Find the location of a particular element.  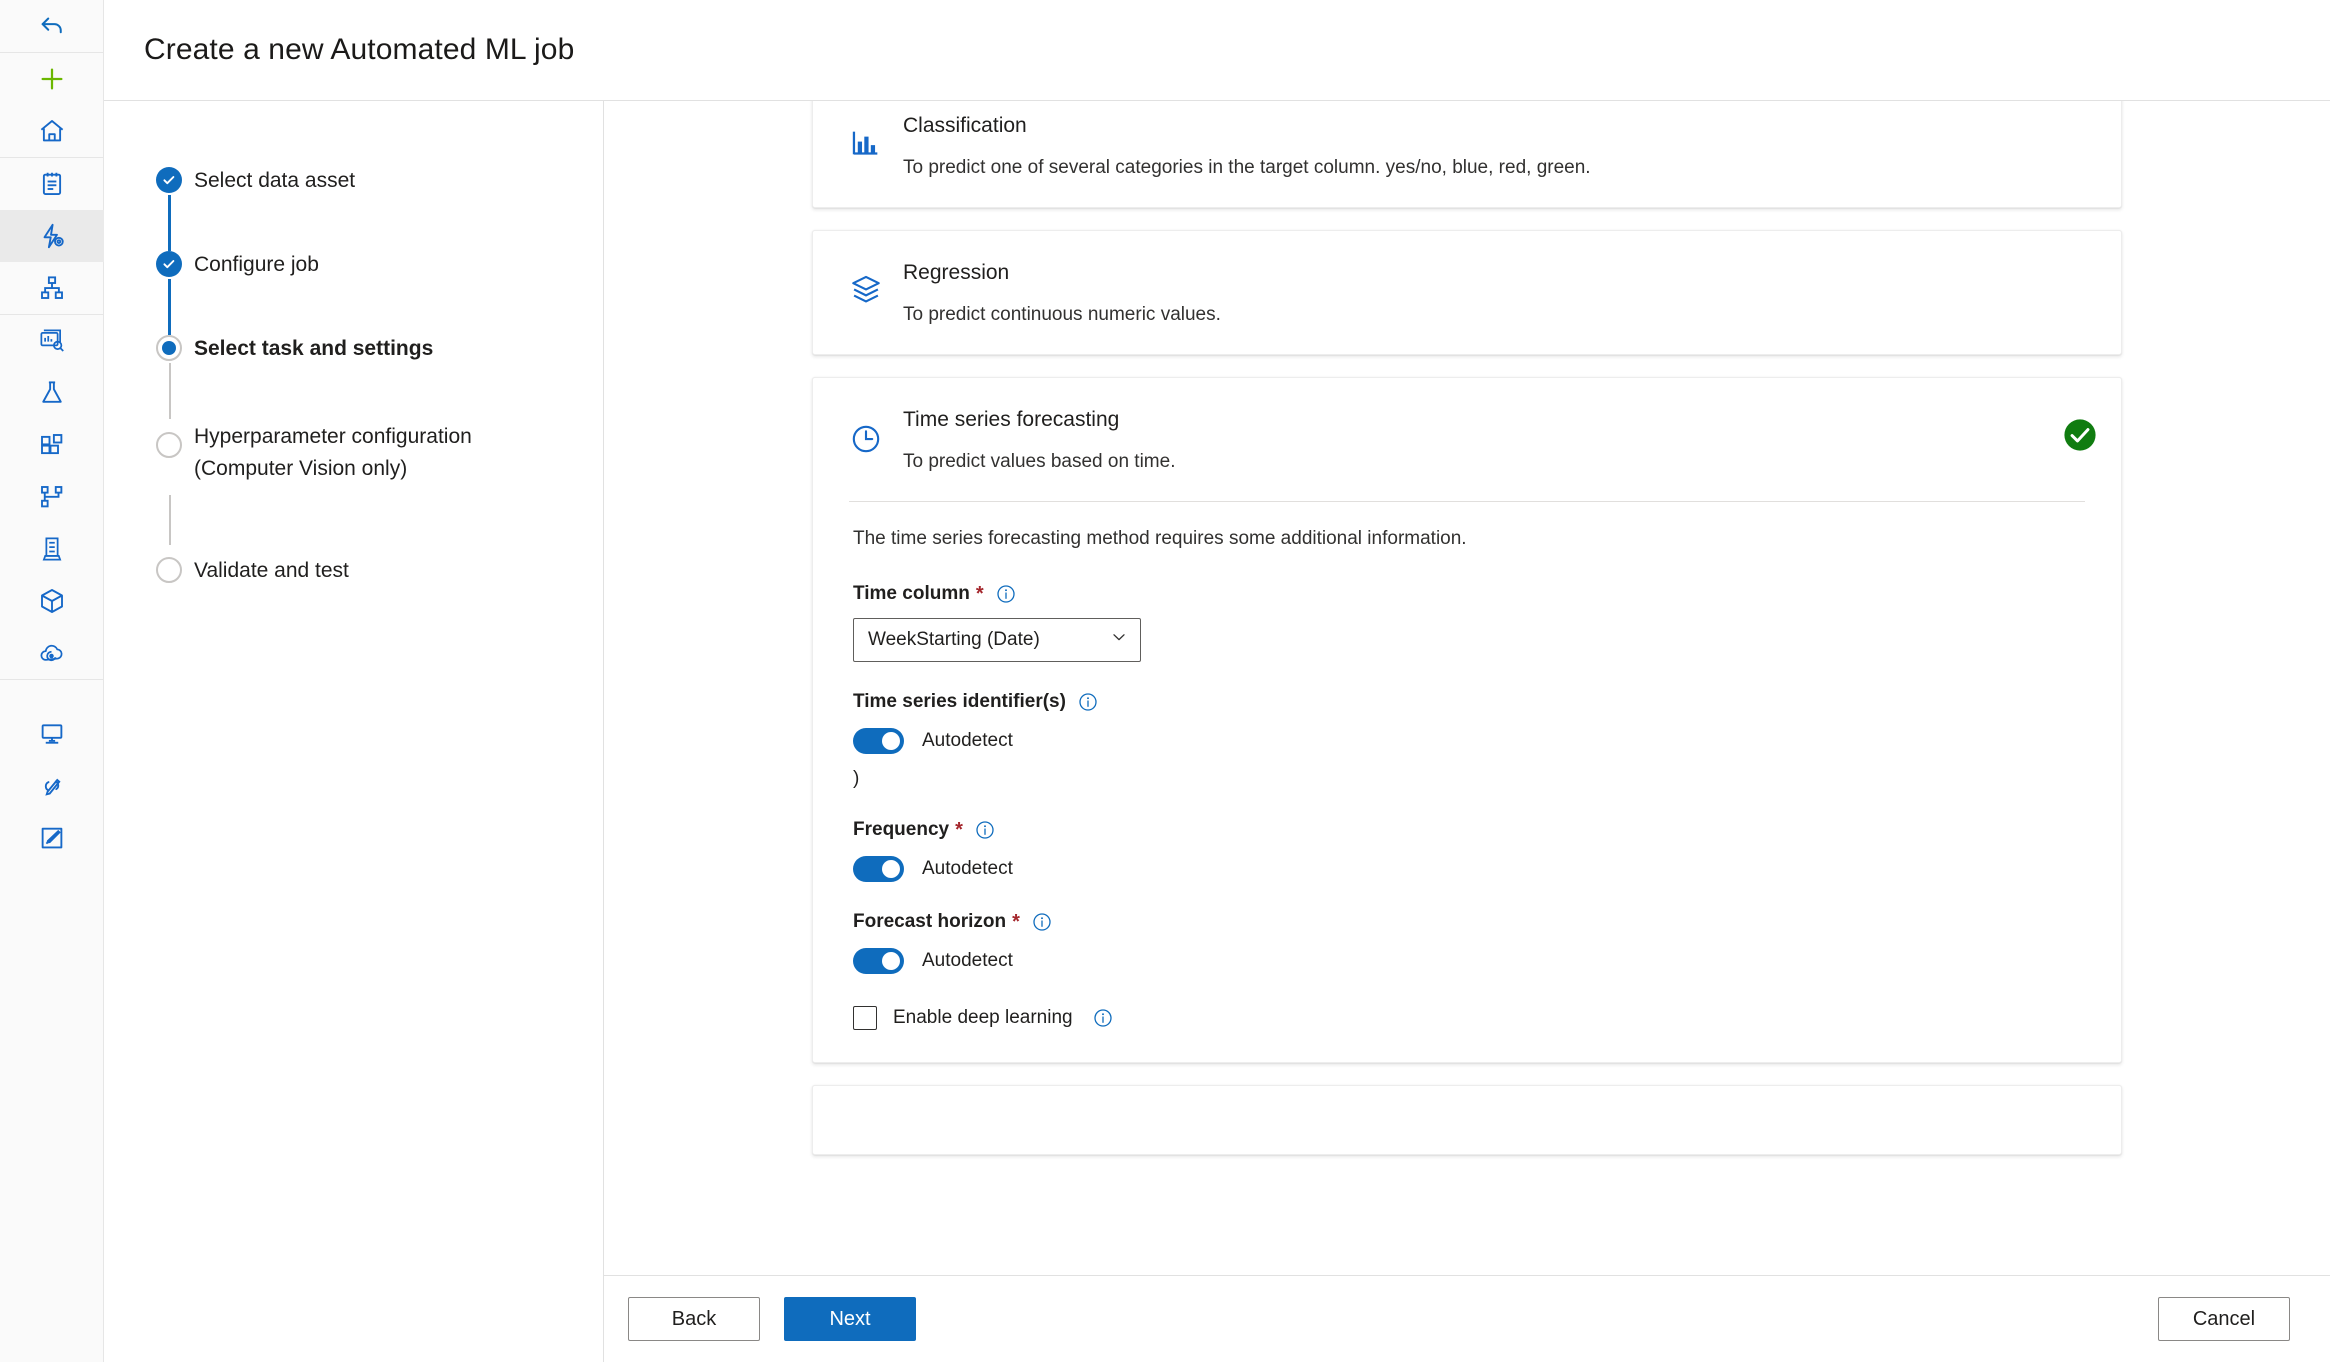

compute-monitor-icon-button is located at coordinates (52, 734).